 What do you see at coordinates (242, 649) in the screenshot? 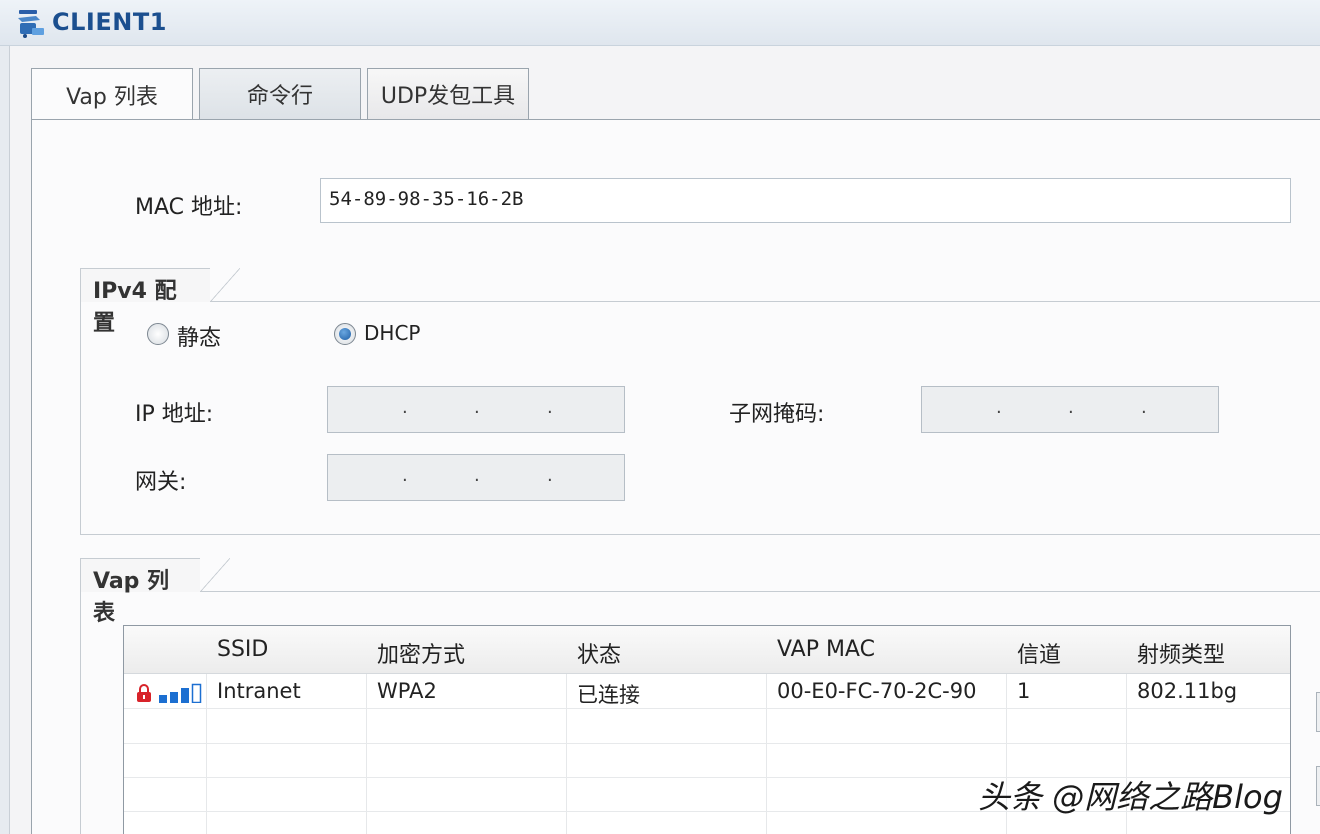
I see `column-header-ssid: SSID` at bounding box center [242, 649].